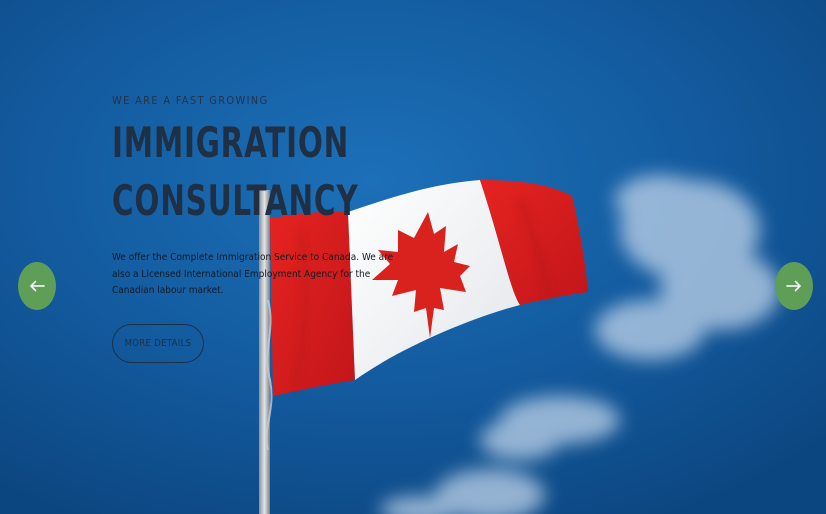 The image size is (826, 514). I want to click on slider-next-button, so click(794, 286).